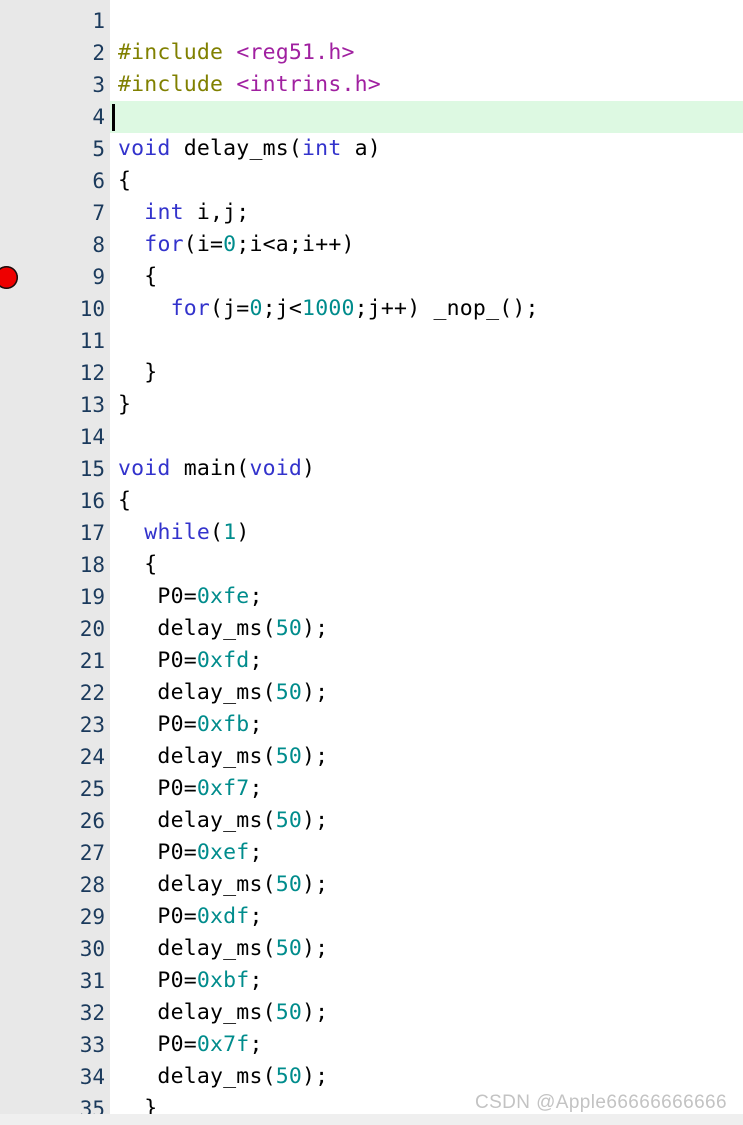  What do you see at coordinates (92, 725) in the screenshot?
I see `line-number: 23` at bounding box center [92, 725].